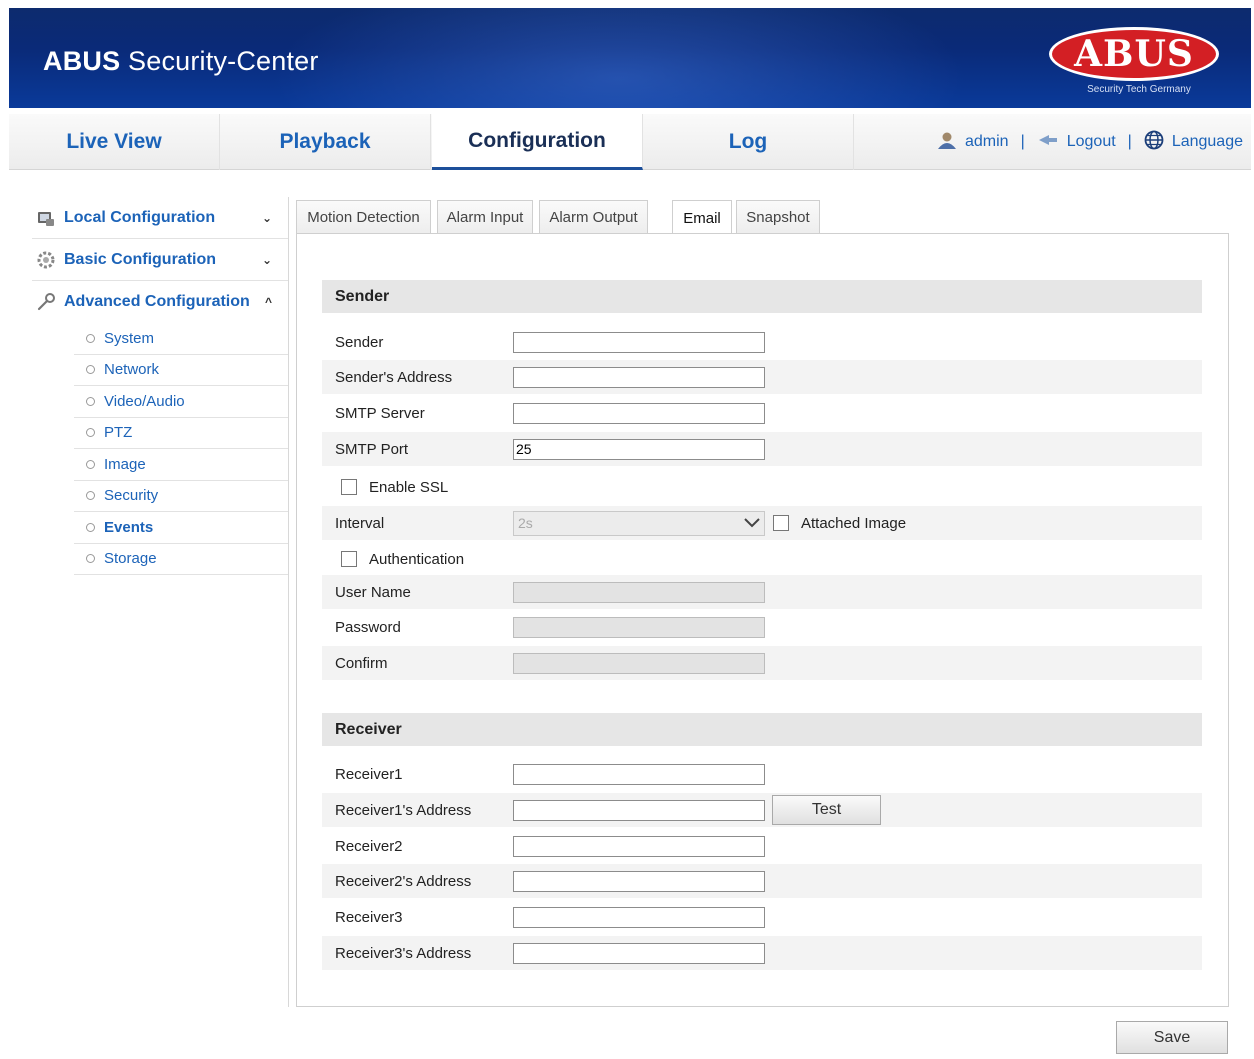 This screenshot has height=1059, width=1254. I want to click on field-label: Receiver2, so click(369, 846).